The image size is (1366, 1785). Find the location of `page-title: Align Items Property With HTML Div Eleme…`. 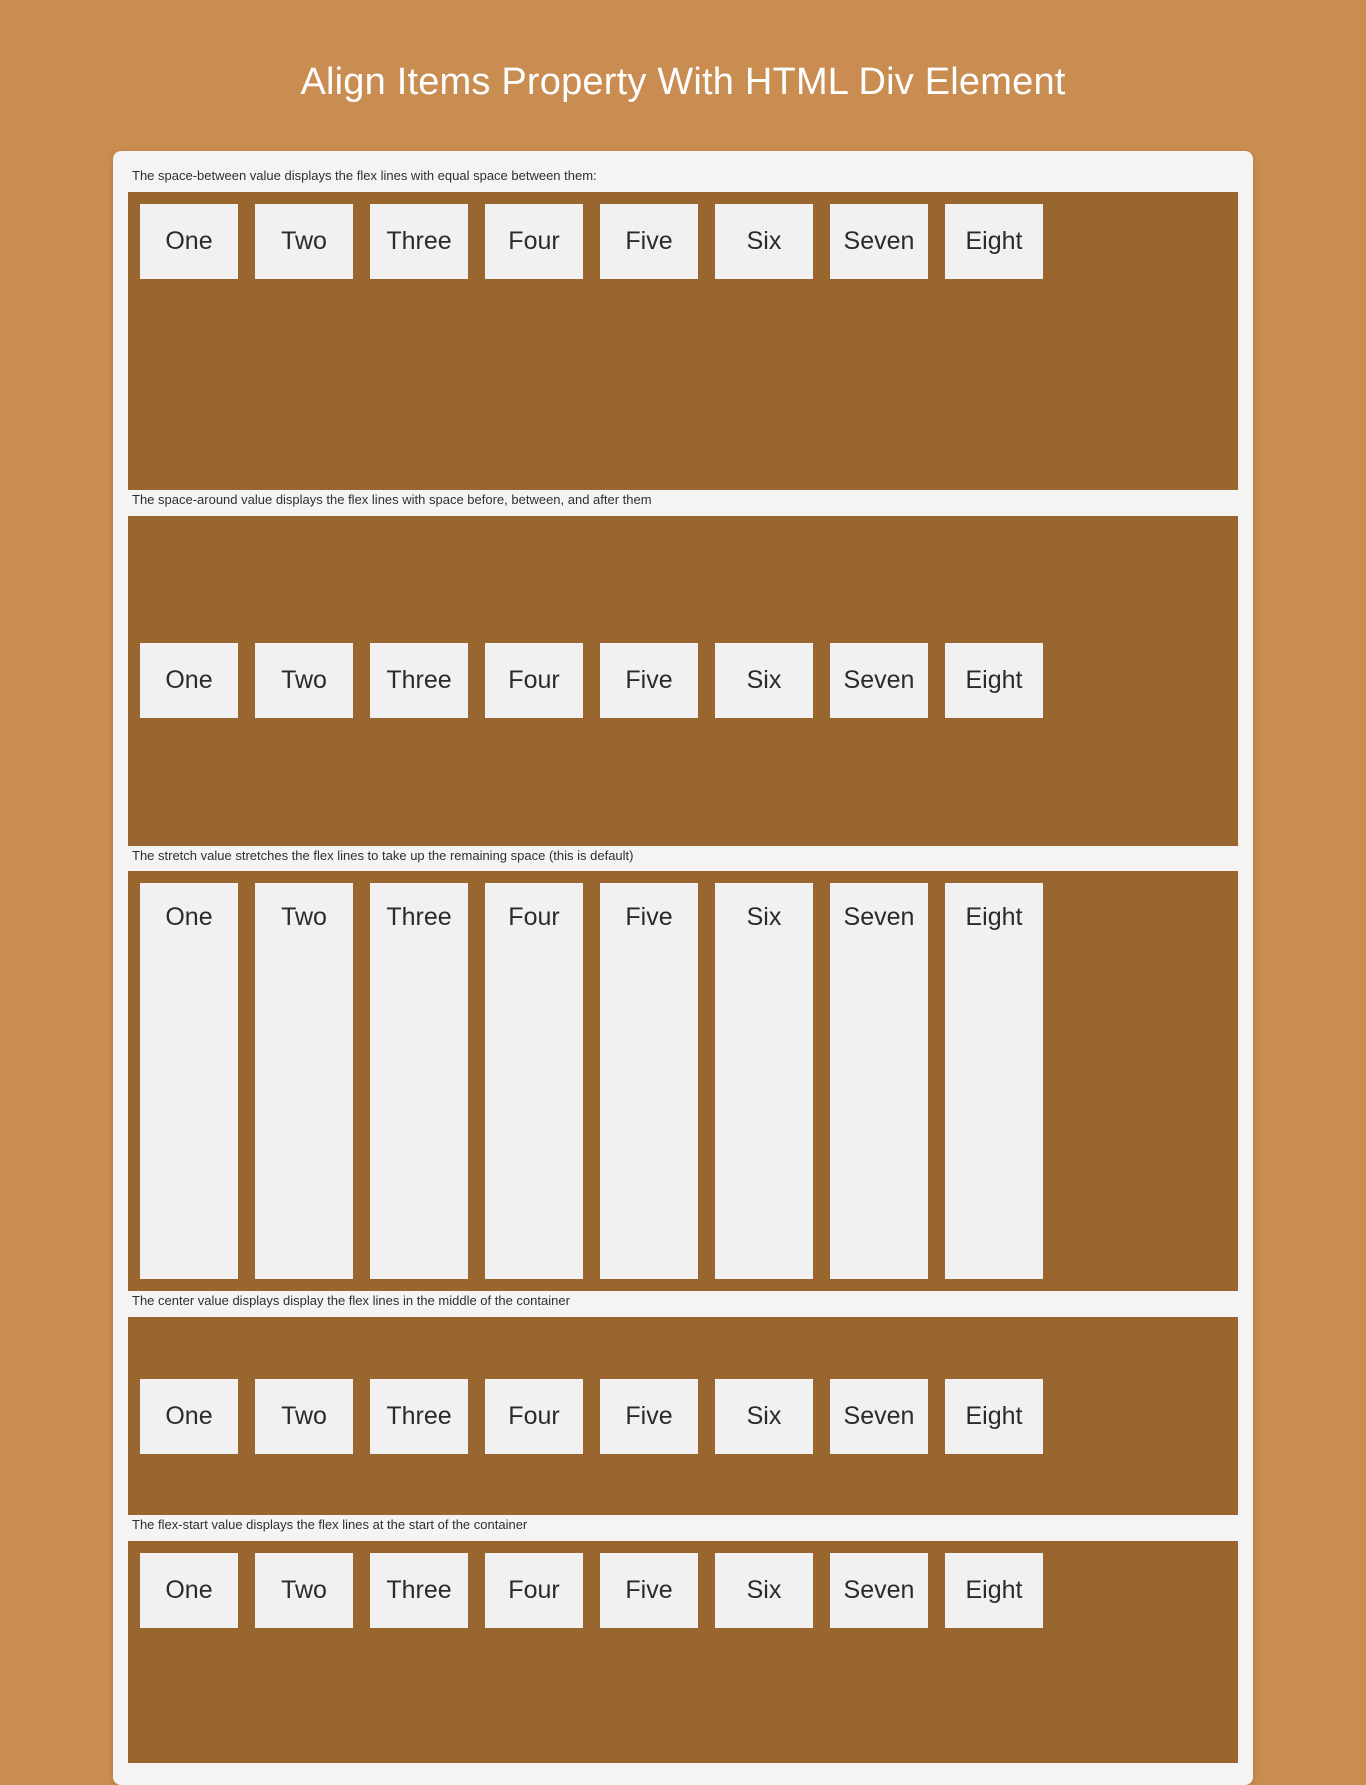

page-title: Align Items Property With HTML Div Eleme… is located at coordinates (683, 82).